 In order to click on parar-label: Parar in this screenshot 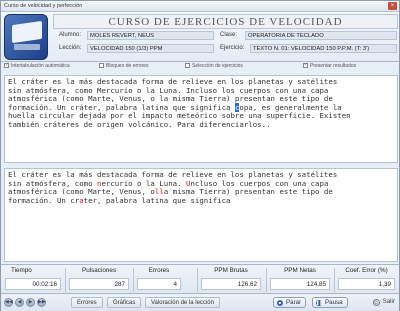, I will do `click(294, 302)`.